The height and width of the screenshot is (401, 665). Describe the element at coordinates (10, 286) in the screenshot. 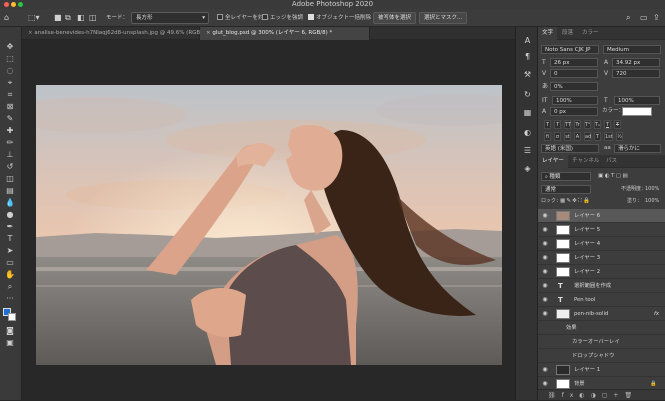

I see `zoom-tool-icon: ⌕` at that location.